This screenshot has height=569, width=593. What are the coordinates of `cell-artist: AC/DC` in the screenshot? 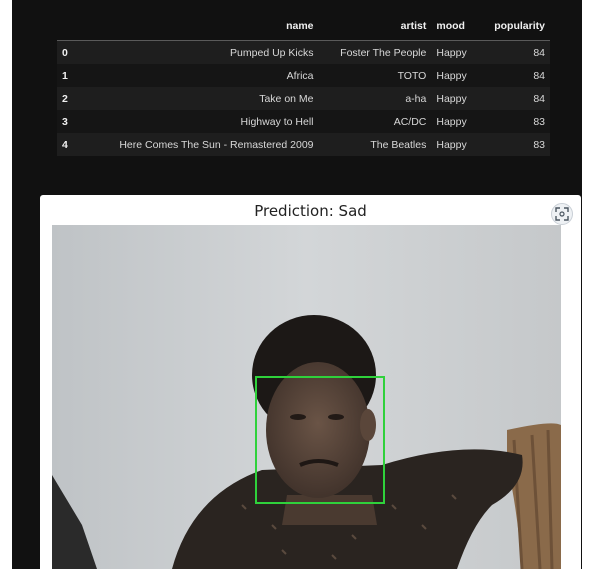 It's located at (375, 121).